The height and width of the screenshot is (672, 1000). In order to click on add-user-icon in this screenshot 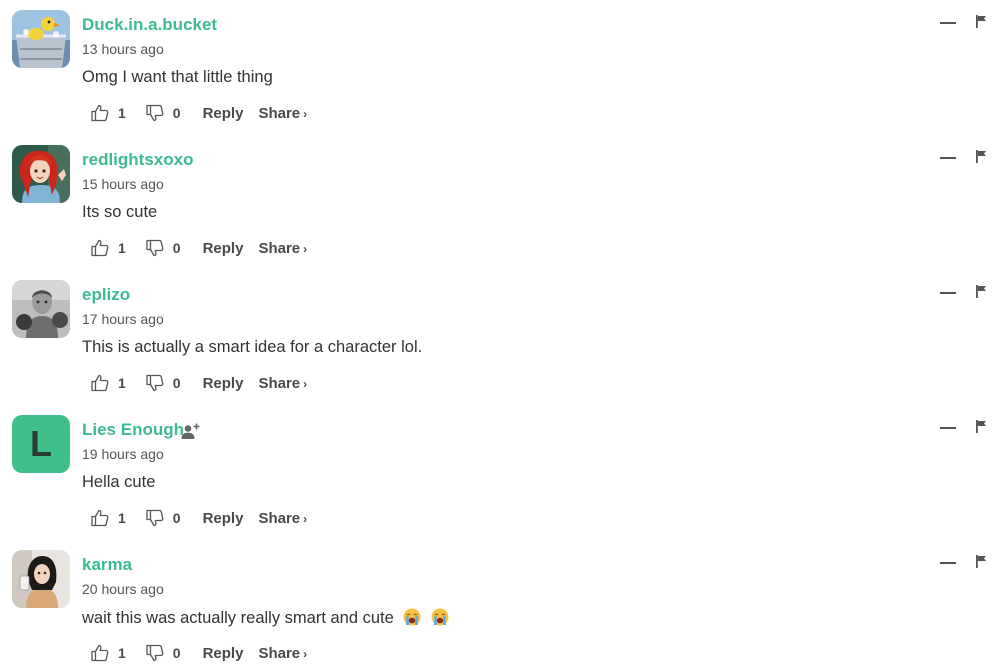, I will do `click(191, 432)`.